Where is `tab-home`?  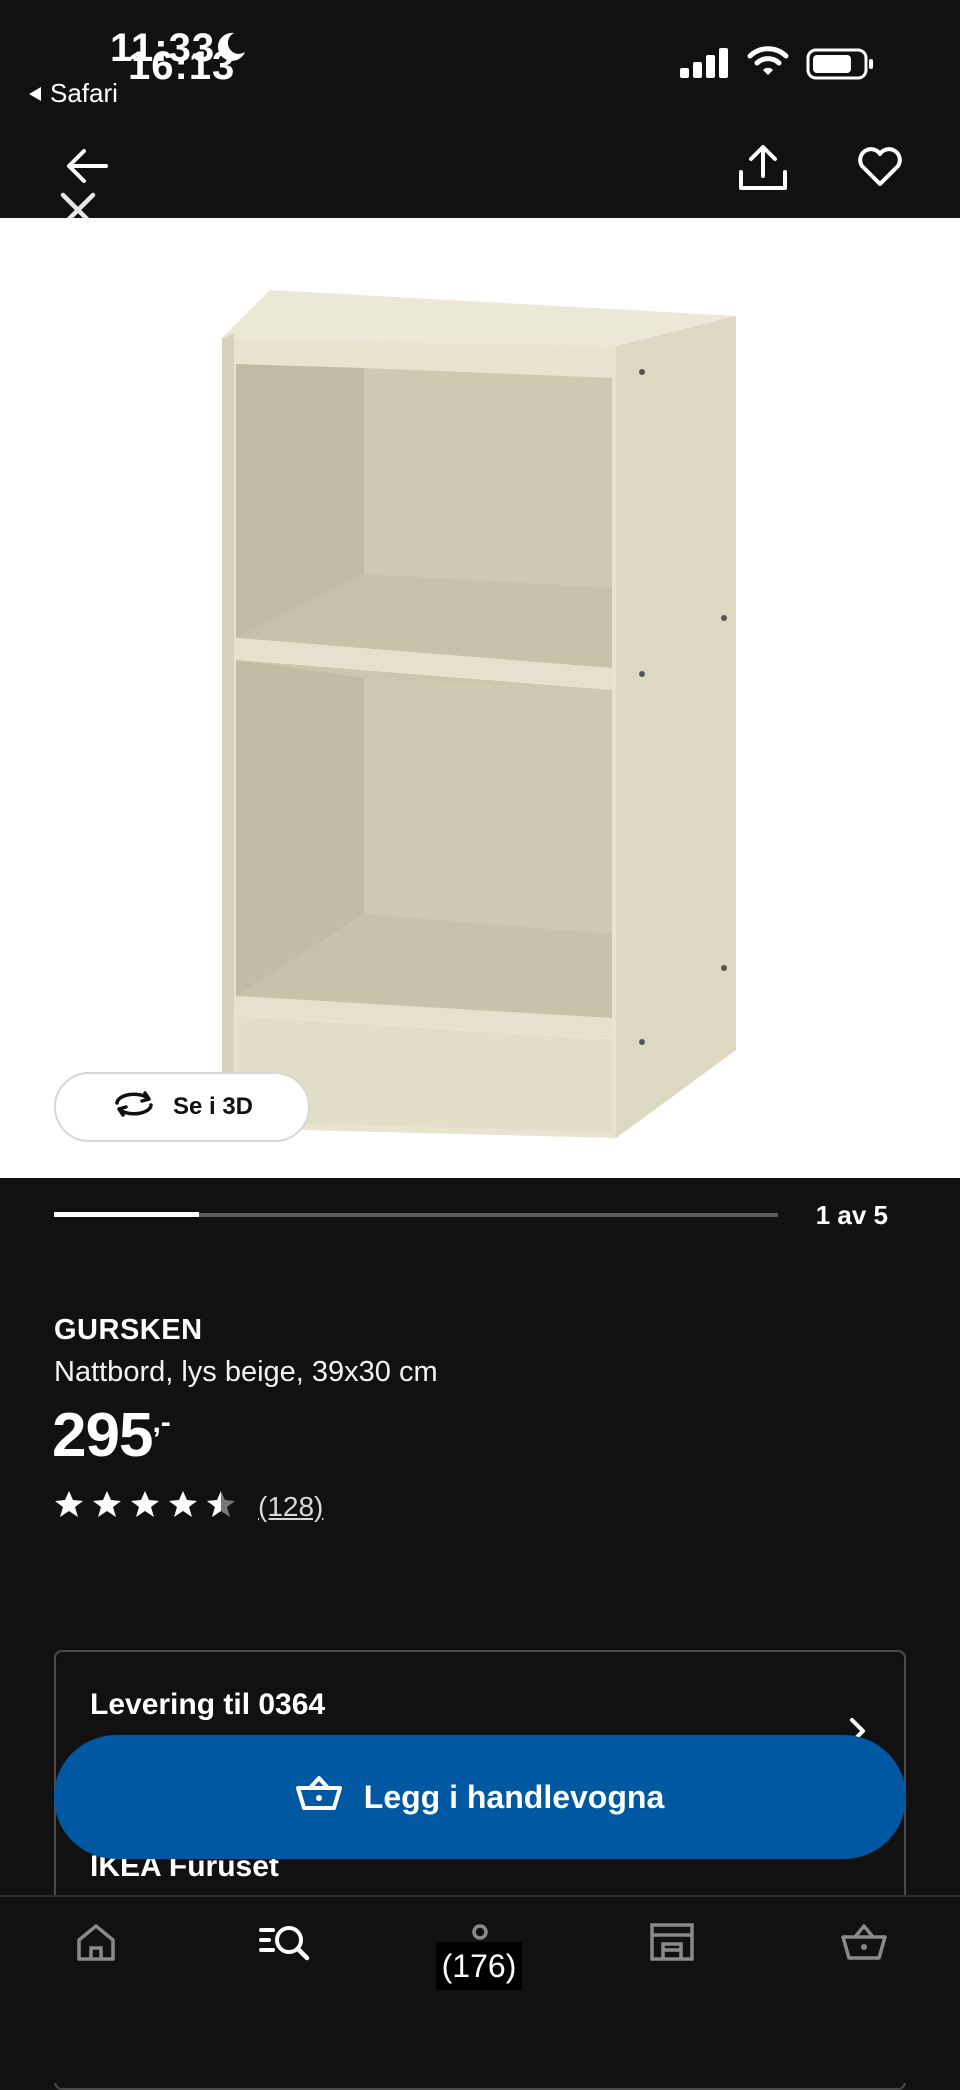 tab-home is located at coordinates (96, 1950).